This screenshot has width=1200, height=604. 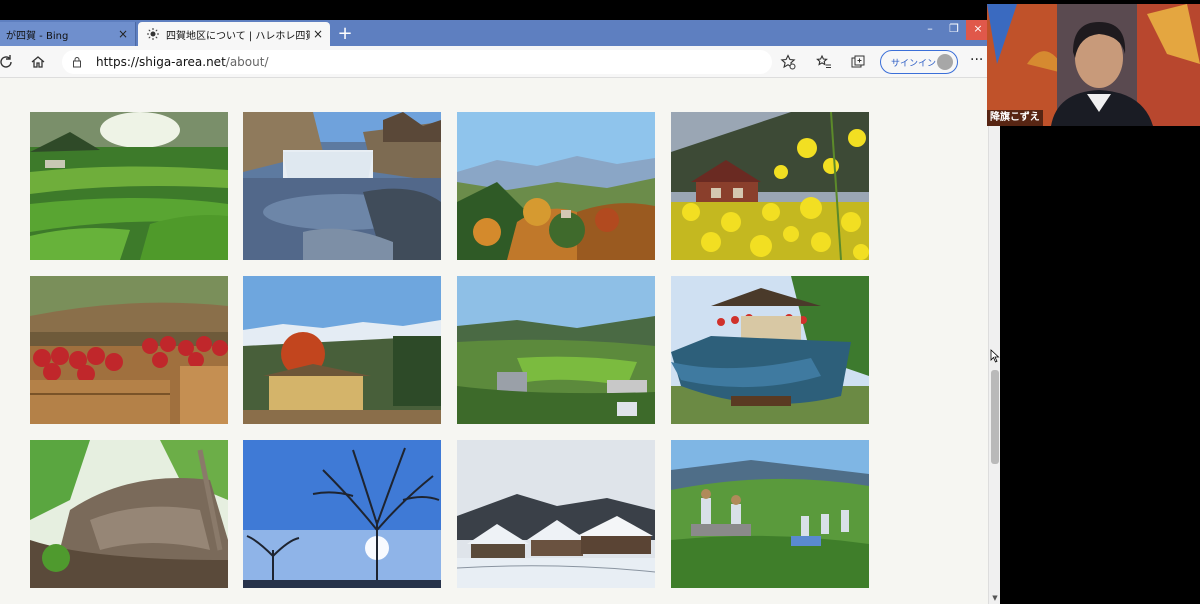 What do you see at coordinates (1015, 118) in the screenshot?
I see `participant-name: 降旗こずえ` at bounding box center [1015, 118].